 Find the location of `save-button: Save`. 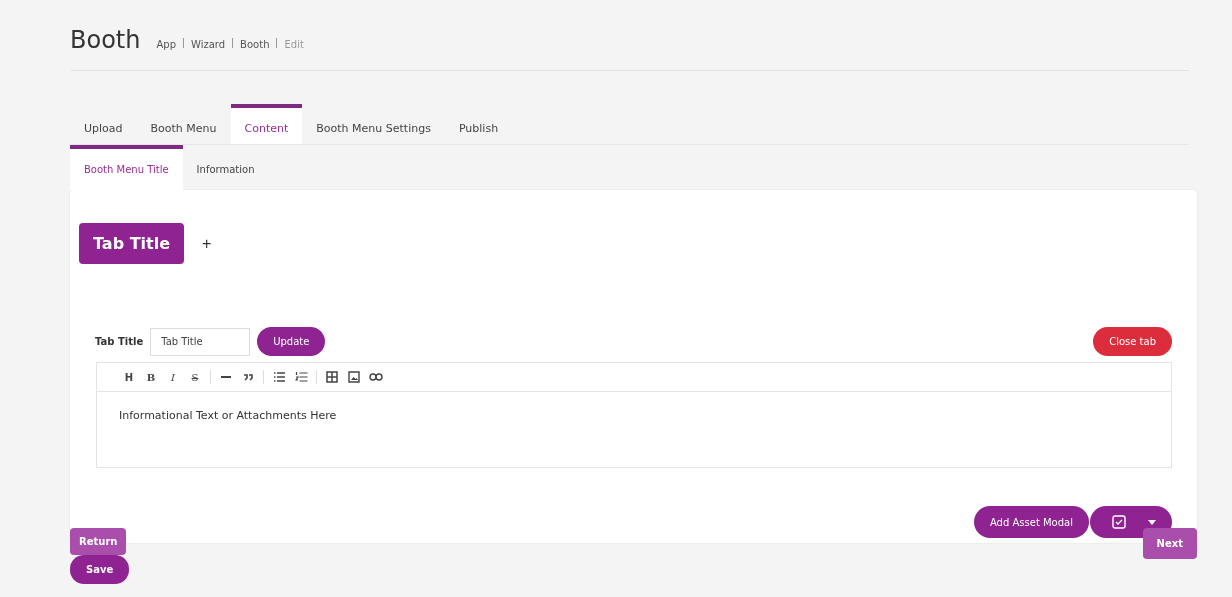

save-button: Save is located at coordinates (100, 569).